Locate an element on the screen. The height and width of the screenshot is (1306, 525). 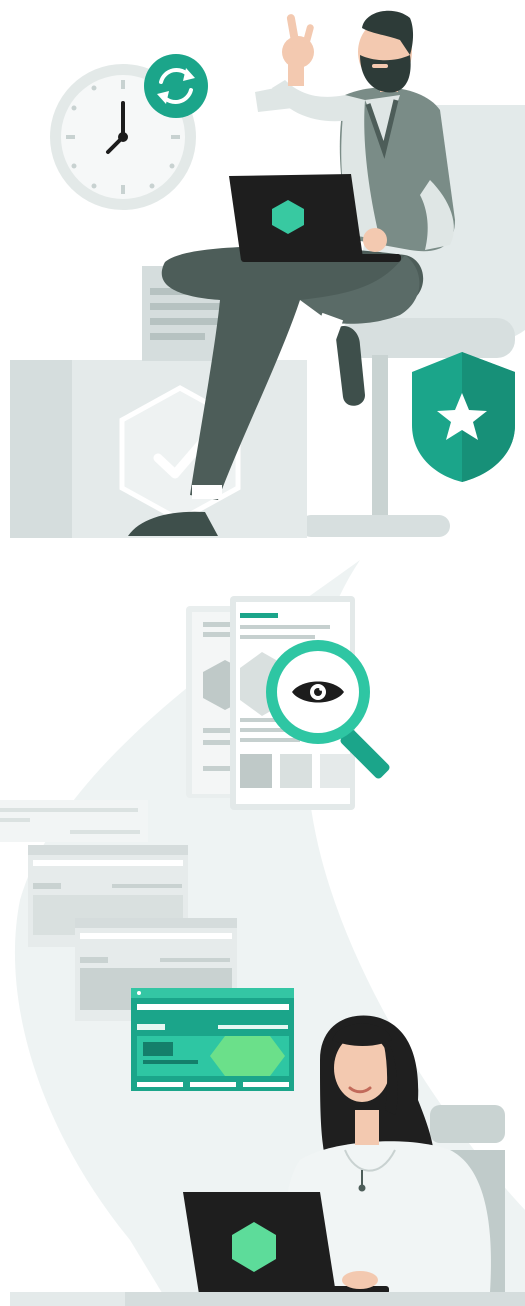
shield-star-icon is located at coordinates (463, 417).